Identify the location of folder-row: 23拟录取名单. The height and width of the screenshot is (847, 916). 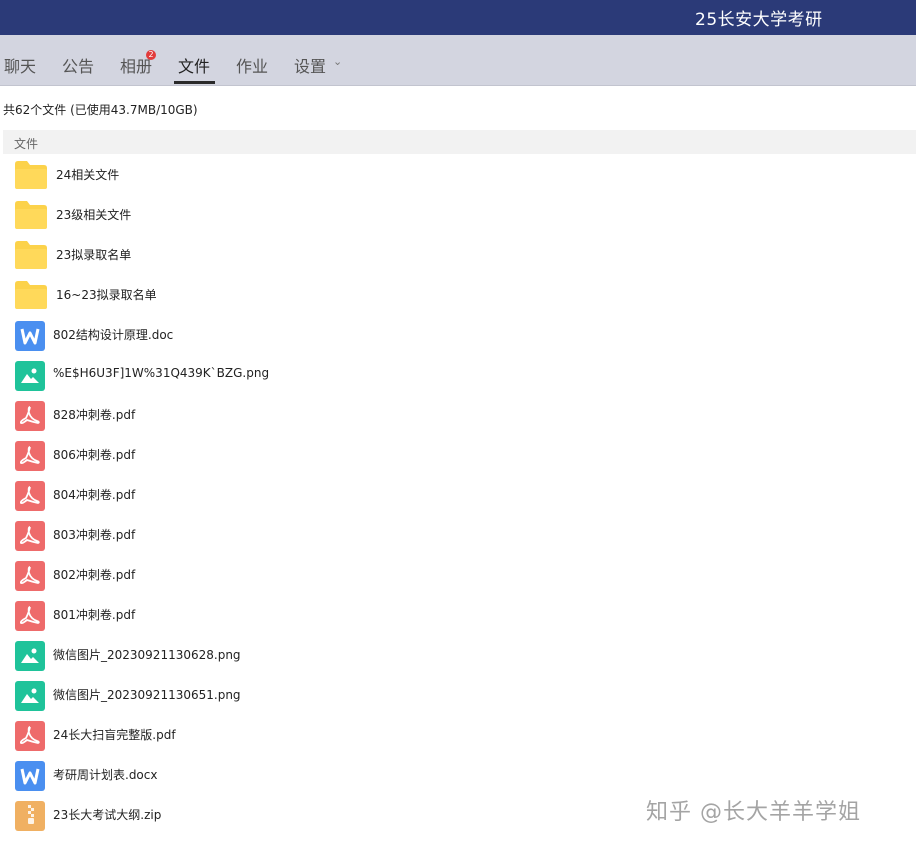
(458, 254).